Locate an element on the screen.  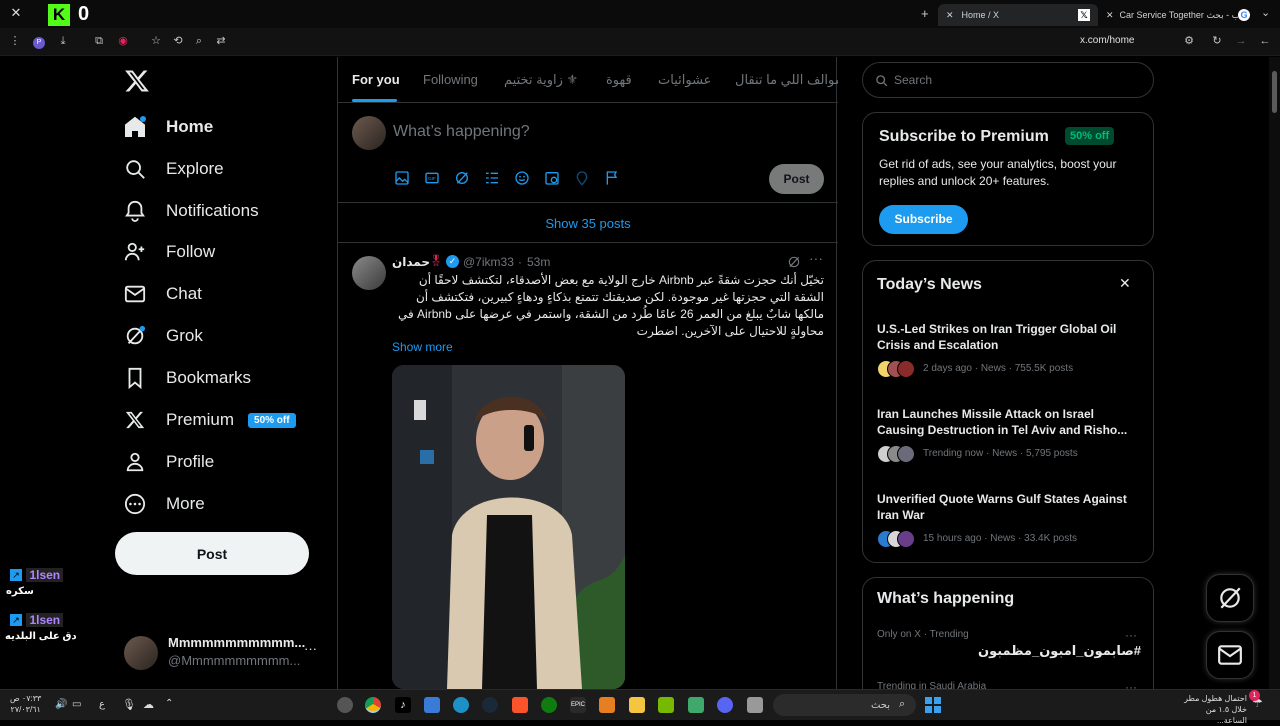
new-tab-button: + is located at coordinates (925, 13).